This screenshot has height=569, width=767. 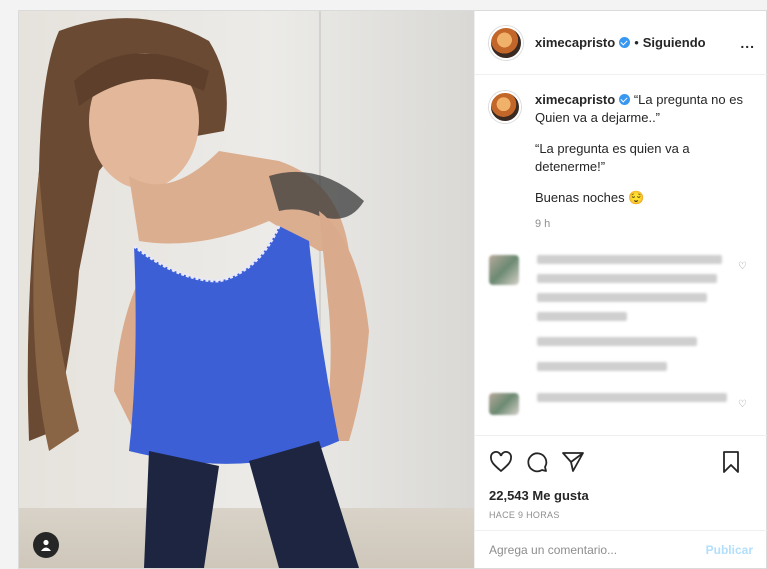 What do you see at coordinates (505, 107) in the screenshot?
I see `caption-avatar` at bounding box center [505, 107].